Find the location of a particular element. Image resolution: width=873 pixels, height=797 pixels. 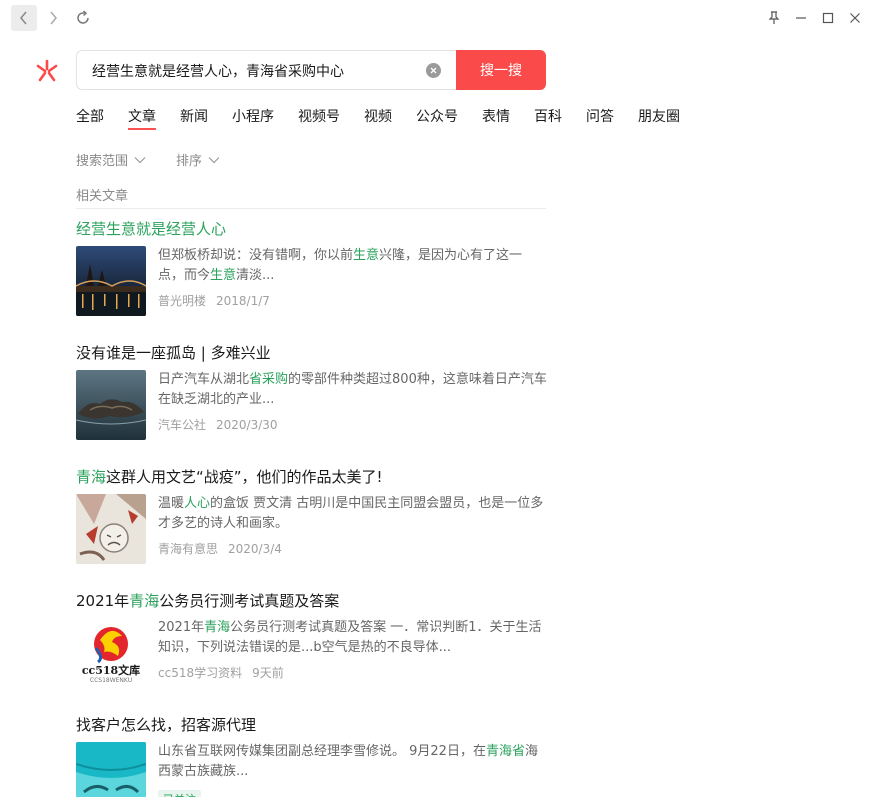

result-title: 青海这群人用文艺“战疫”，他们的作品太美了! is located at coordinates (313, 476).